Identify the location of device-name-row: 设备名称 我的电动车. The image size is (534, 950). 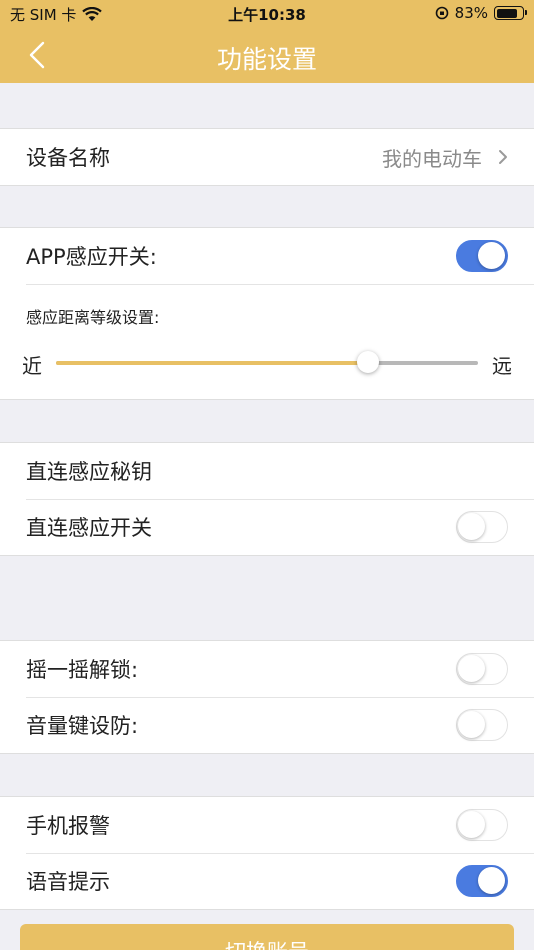
(267, 157).